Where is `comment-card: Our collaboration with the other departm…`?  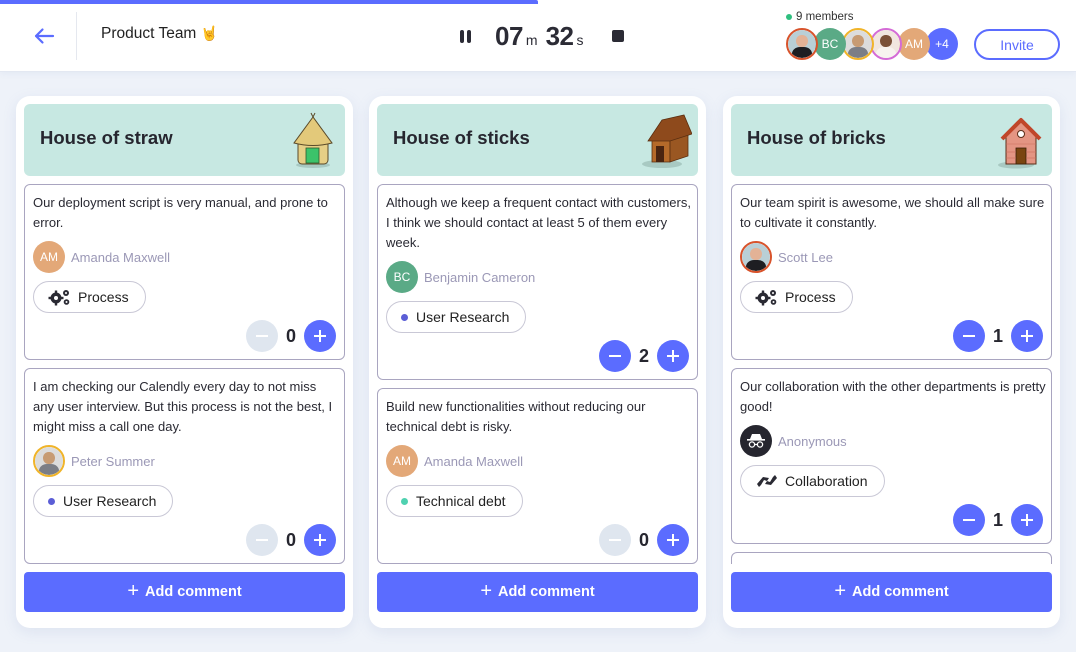 comment-card: Our collaboration with the other departm… is located at coordinates (891, 456).